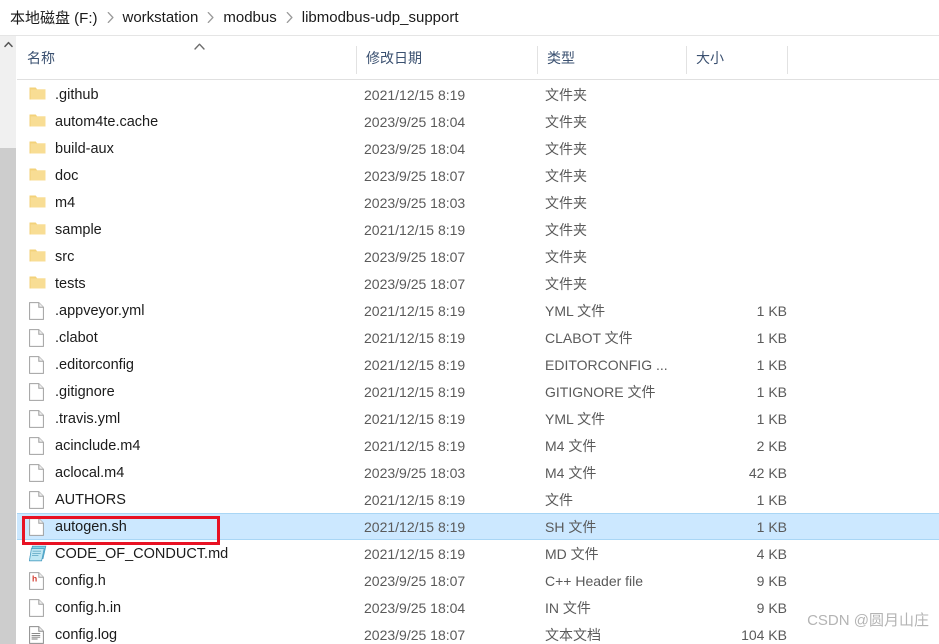 This screenshot has height=644, width=939. Describe the element at coordinates (573, 634) in the screenshot. I see `file-row-type-cell: 文本文档` at that location.